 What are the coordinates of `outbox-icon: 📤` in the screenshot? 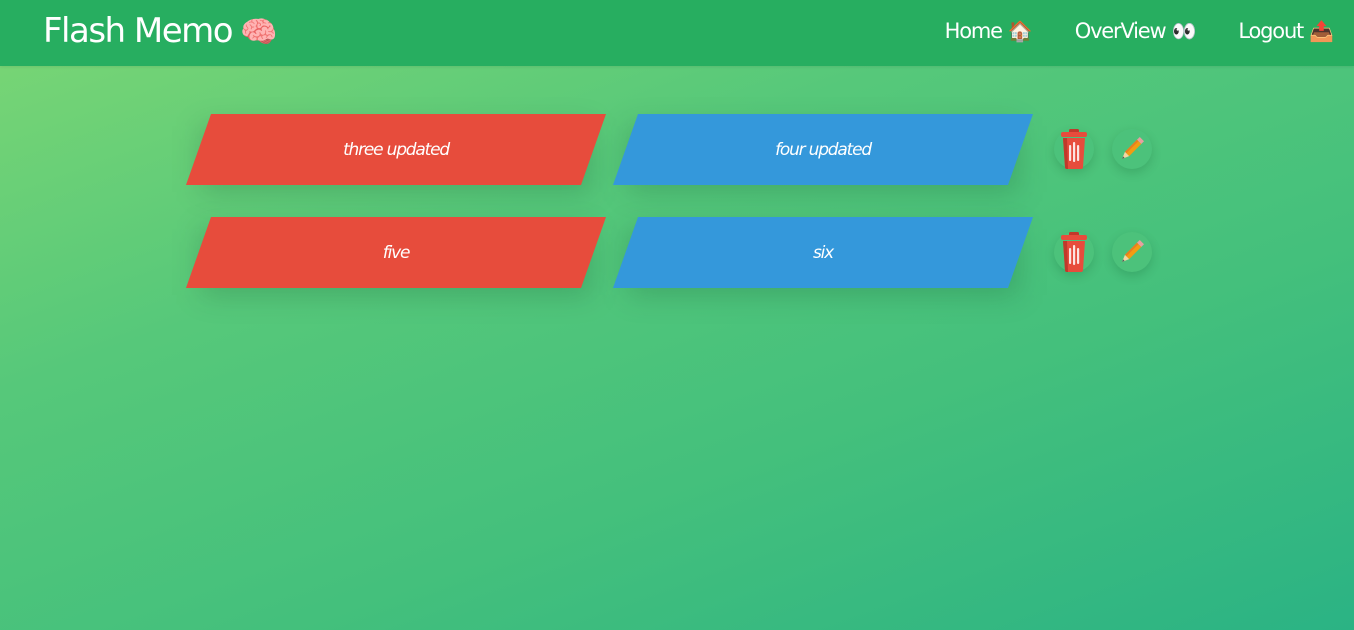 It's located at (1321, 31).